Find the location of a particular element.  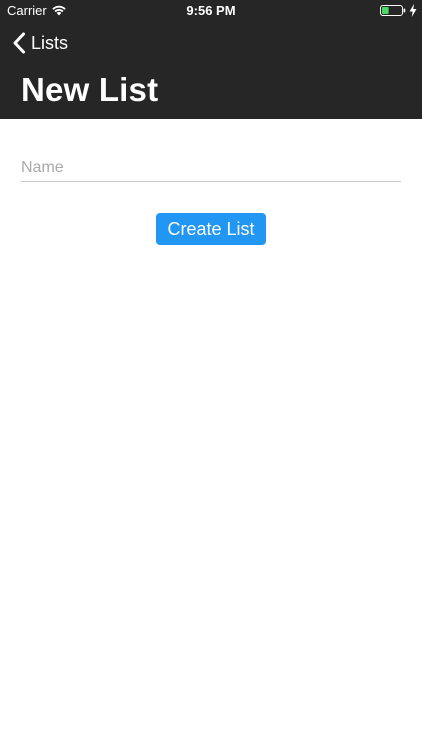

battery-icon is located at coordinates (393, 10).